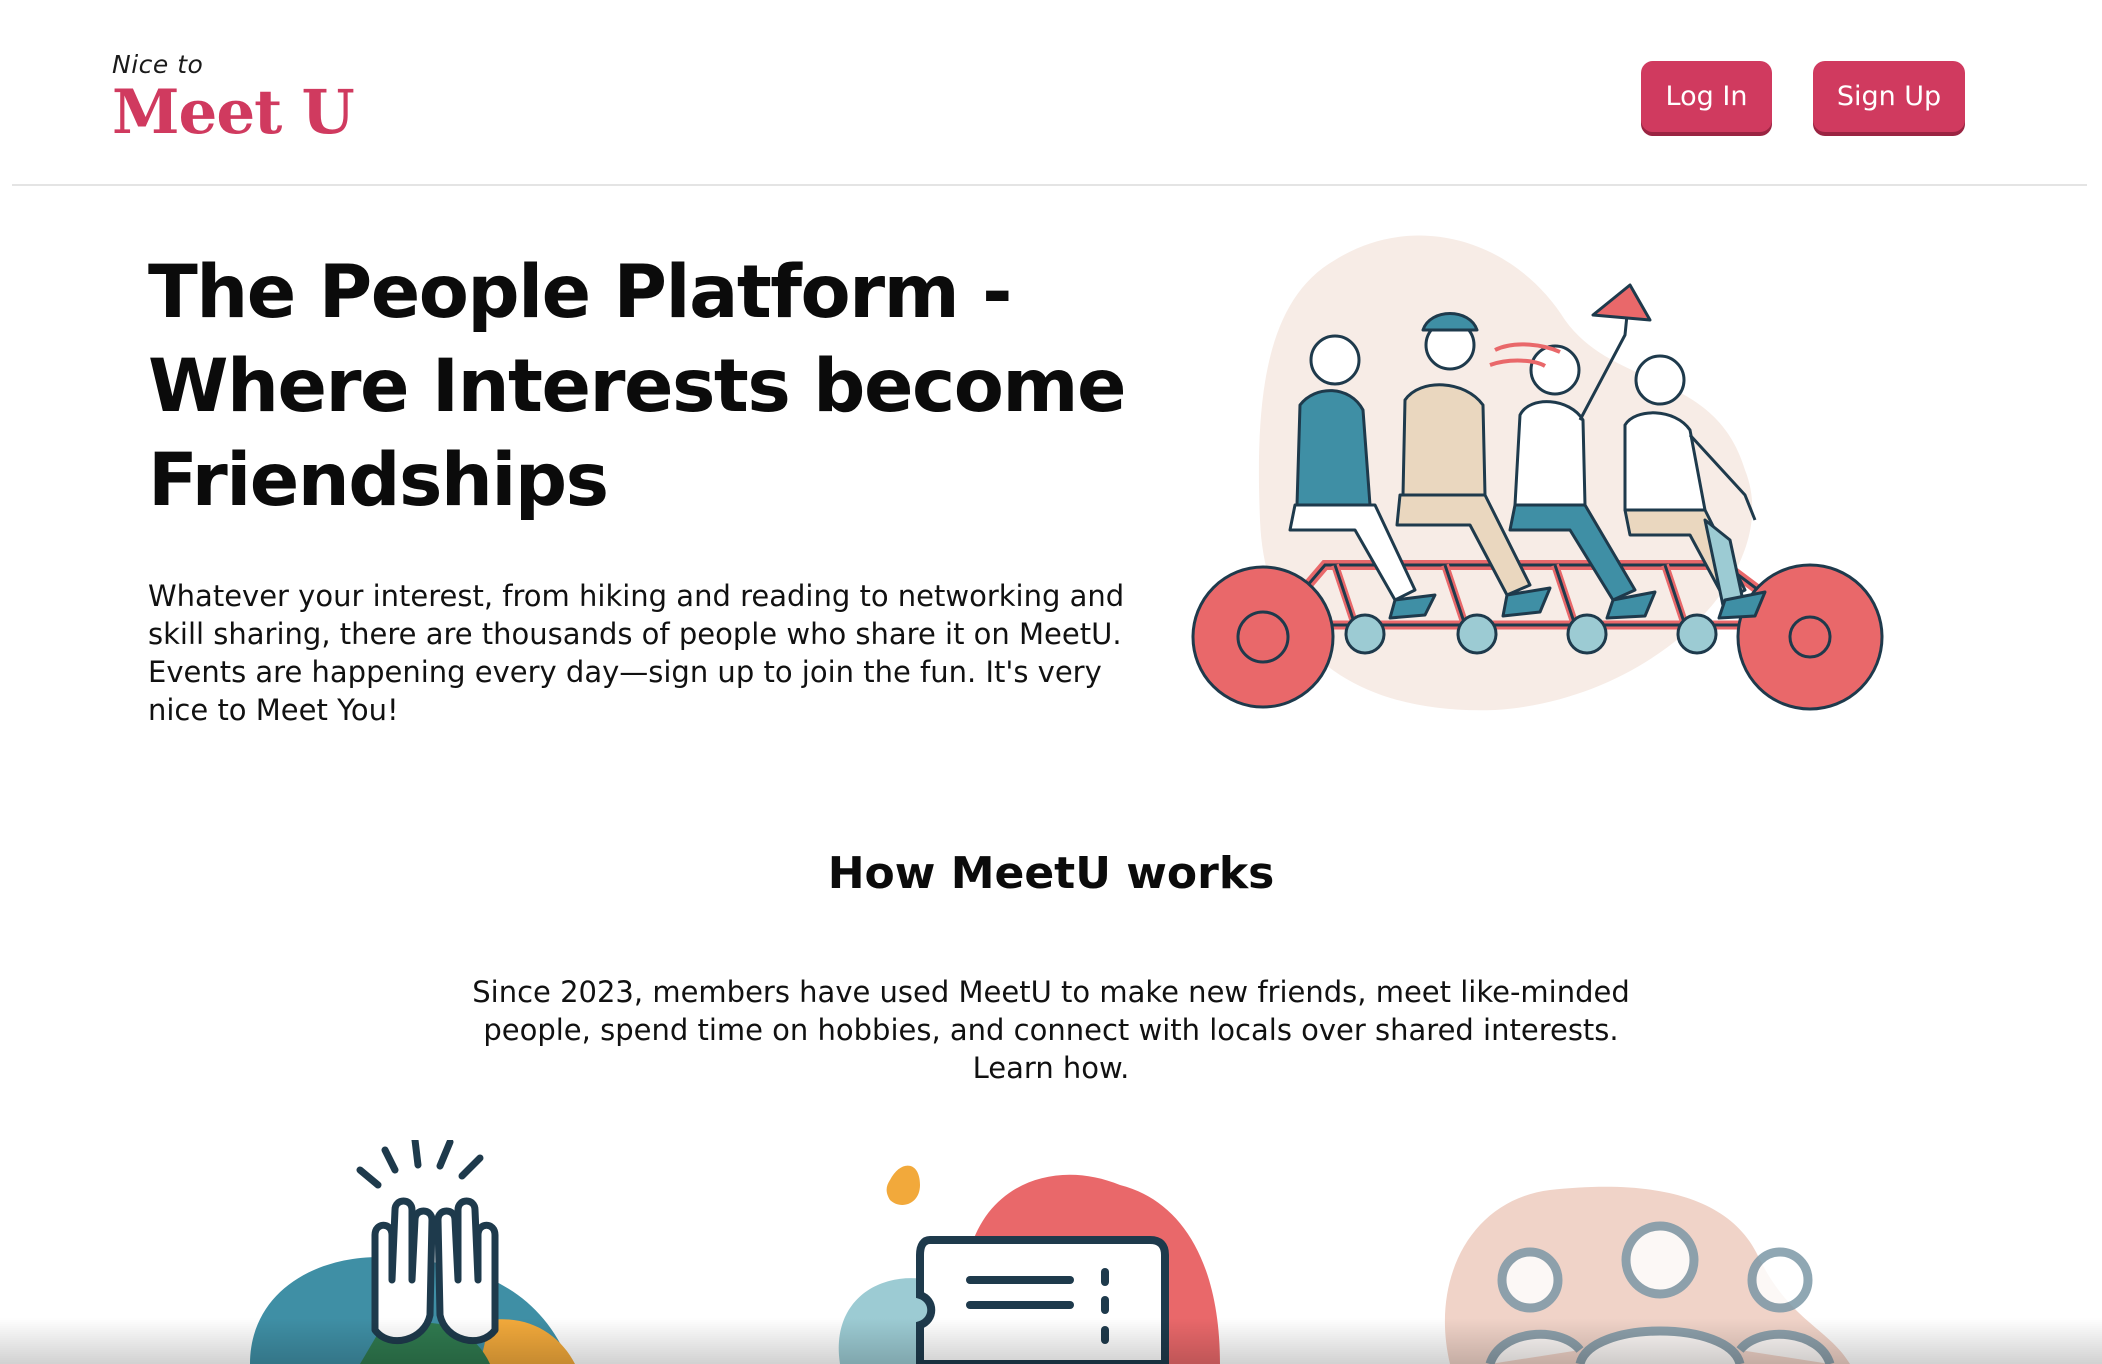 This screenshot has height=1364, width=2102. Describe the element at coordinates (1537, 473) in the screenshot. I see `tandem-bicycle-illustration` at that location.